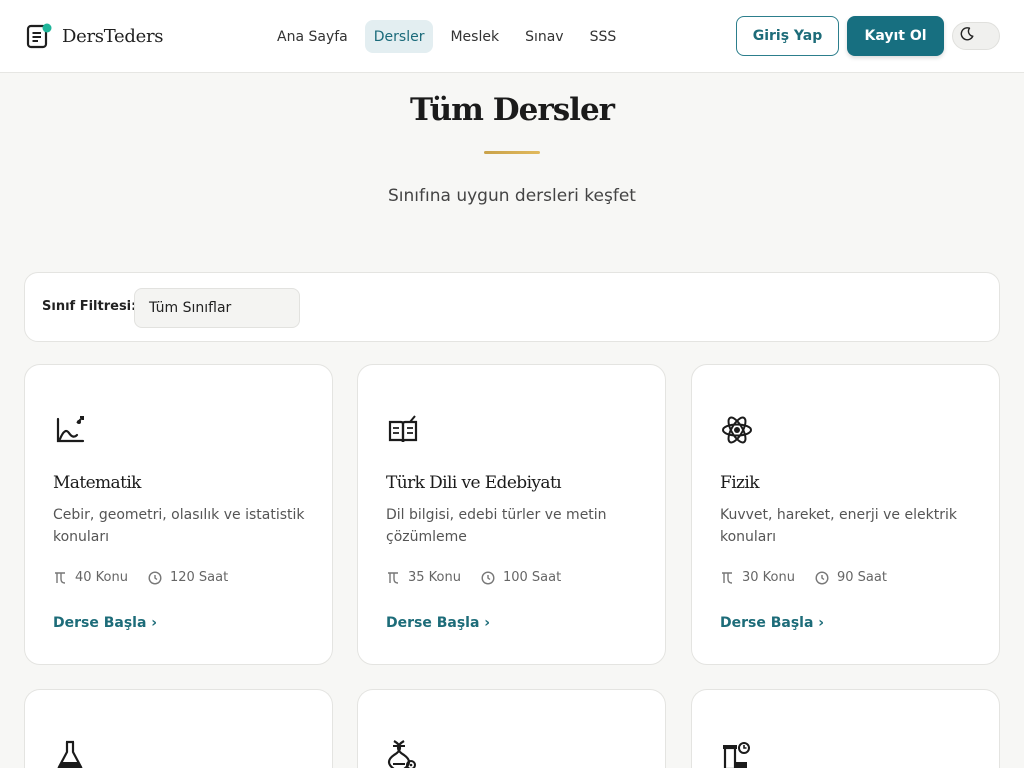  I want to click on brand-logo: DersTeders, so click(95, 36).